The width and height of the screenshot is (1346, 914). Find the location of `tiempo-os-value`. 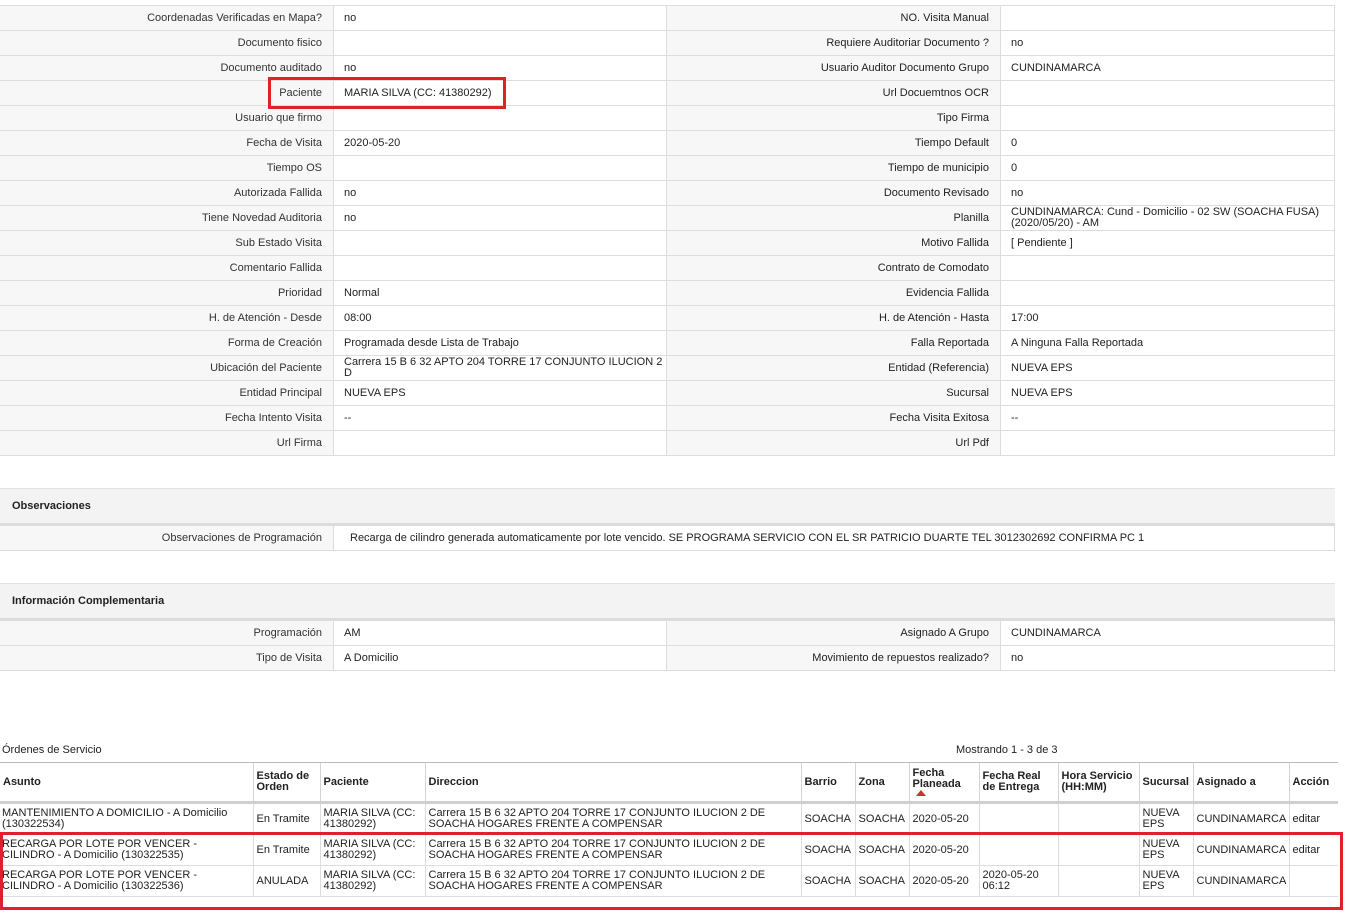

tiempo-os-value is located at coordinates (500, 168).